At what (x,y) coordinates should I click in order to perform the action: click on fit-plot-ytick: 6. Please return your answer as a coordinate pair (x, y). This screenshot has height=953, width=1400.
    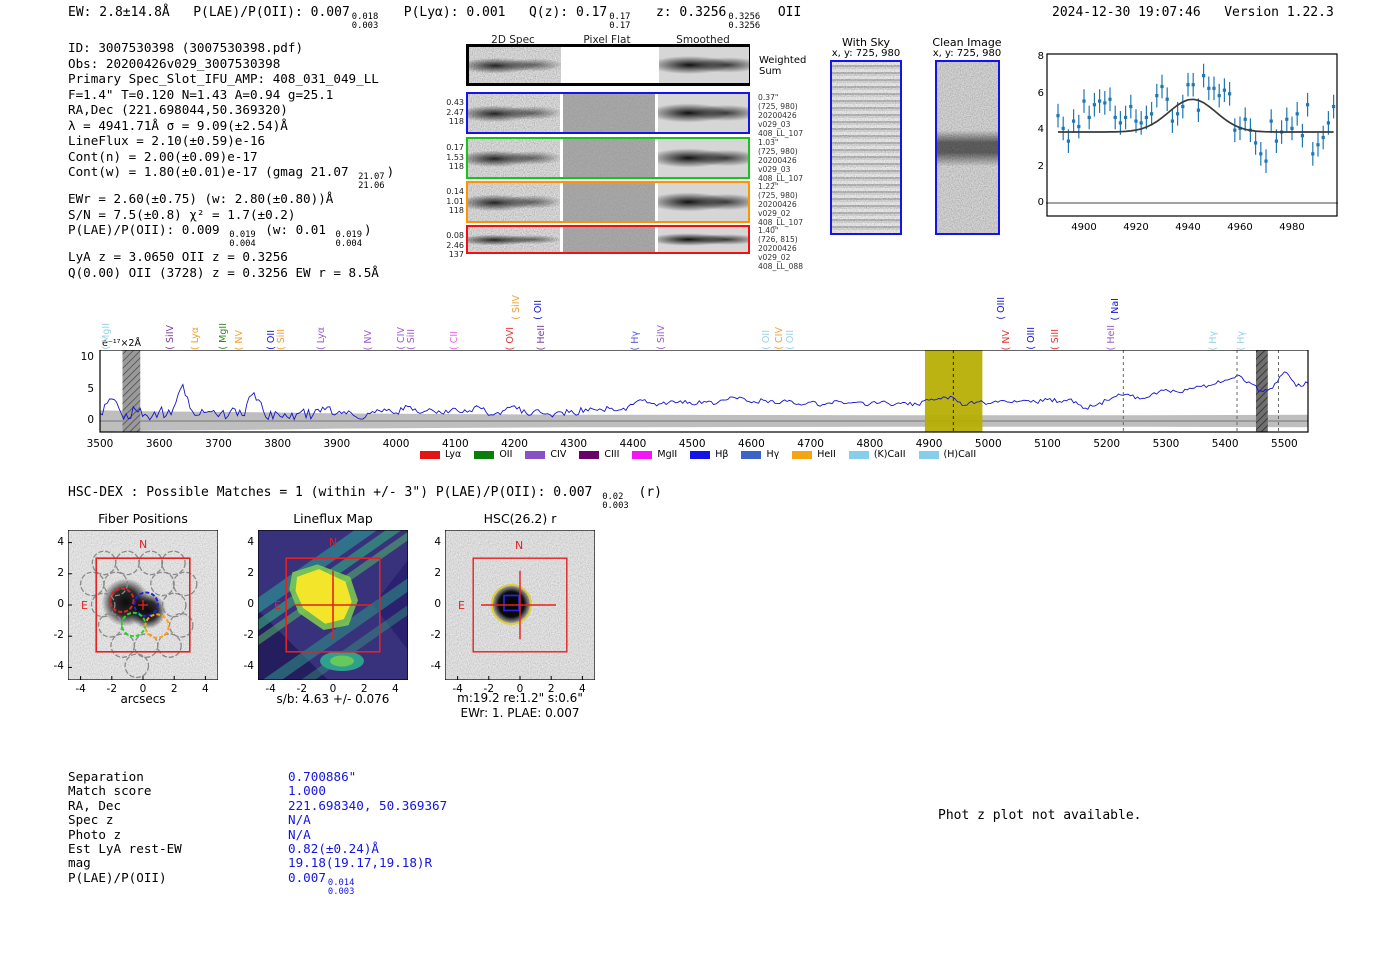
    Looking at the image, I should click on (1040, 93).